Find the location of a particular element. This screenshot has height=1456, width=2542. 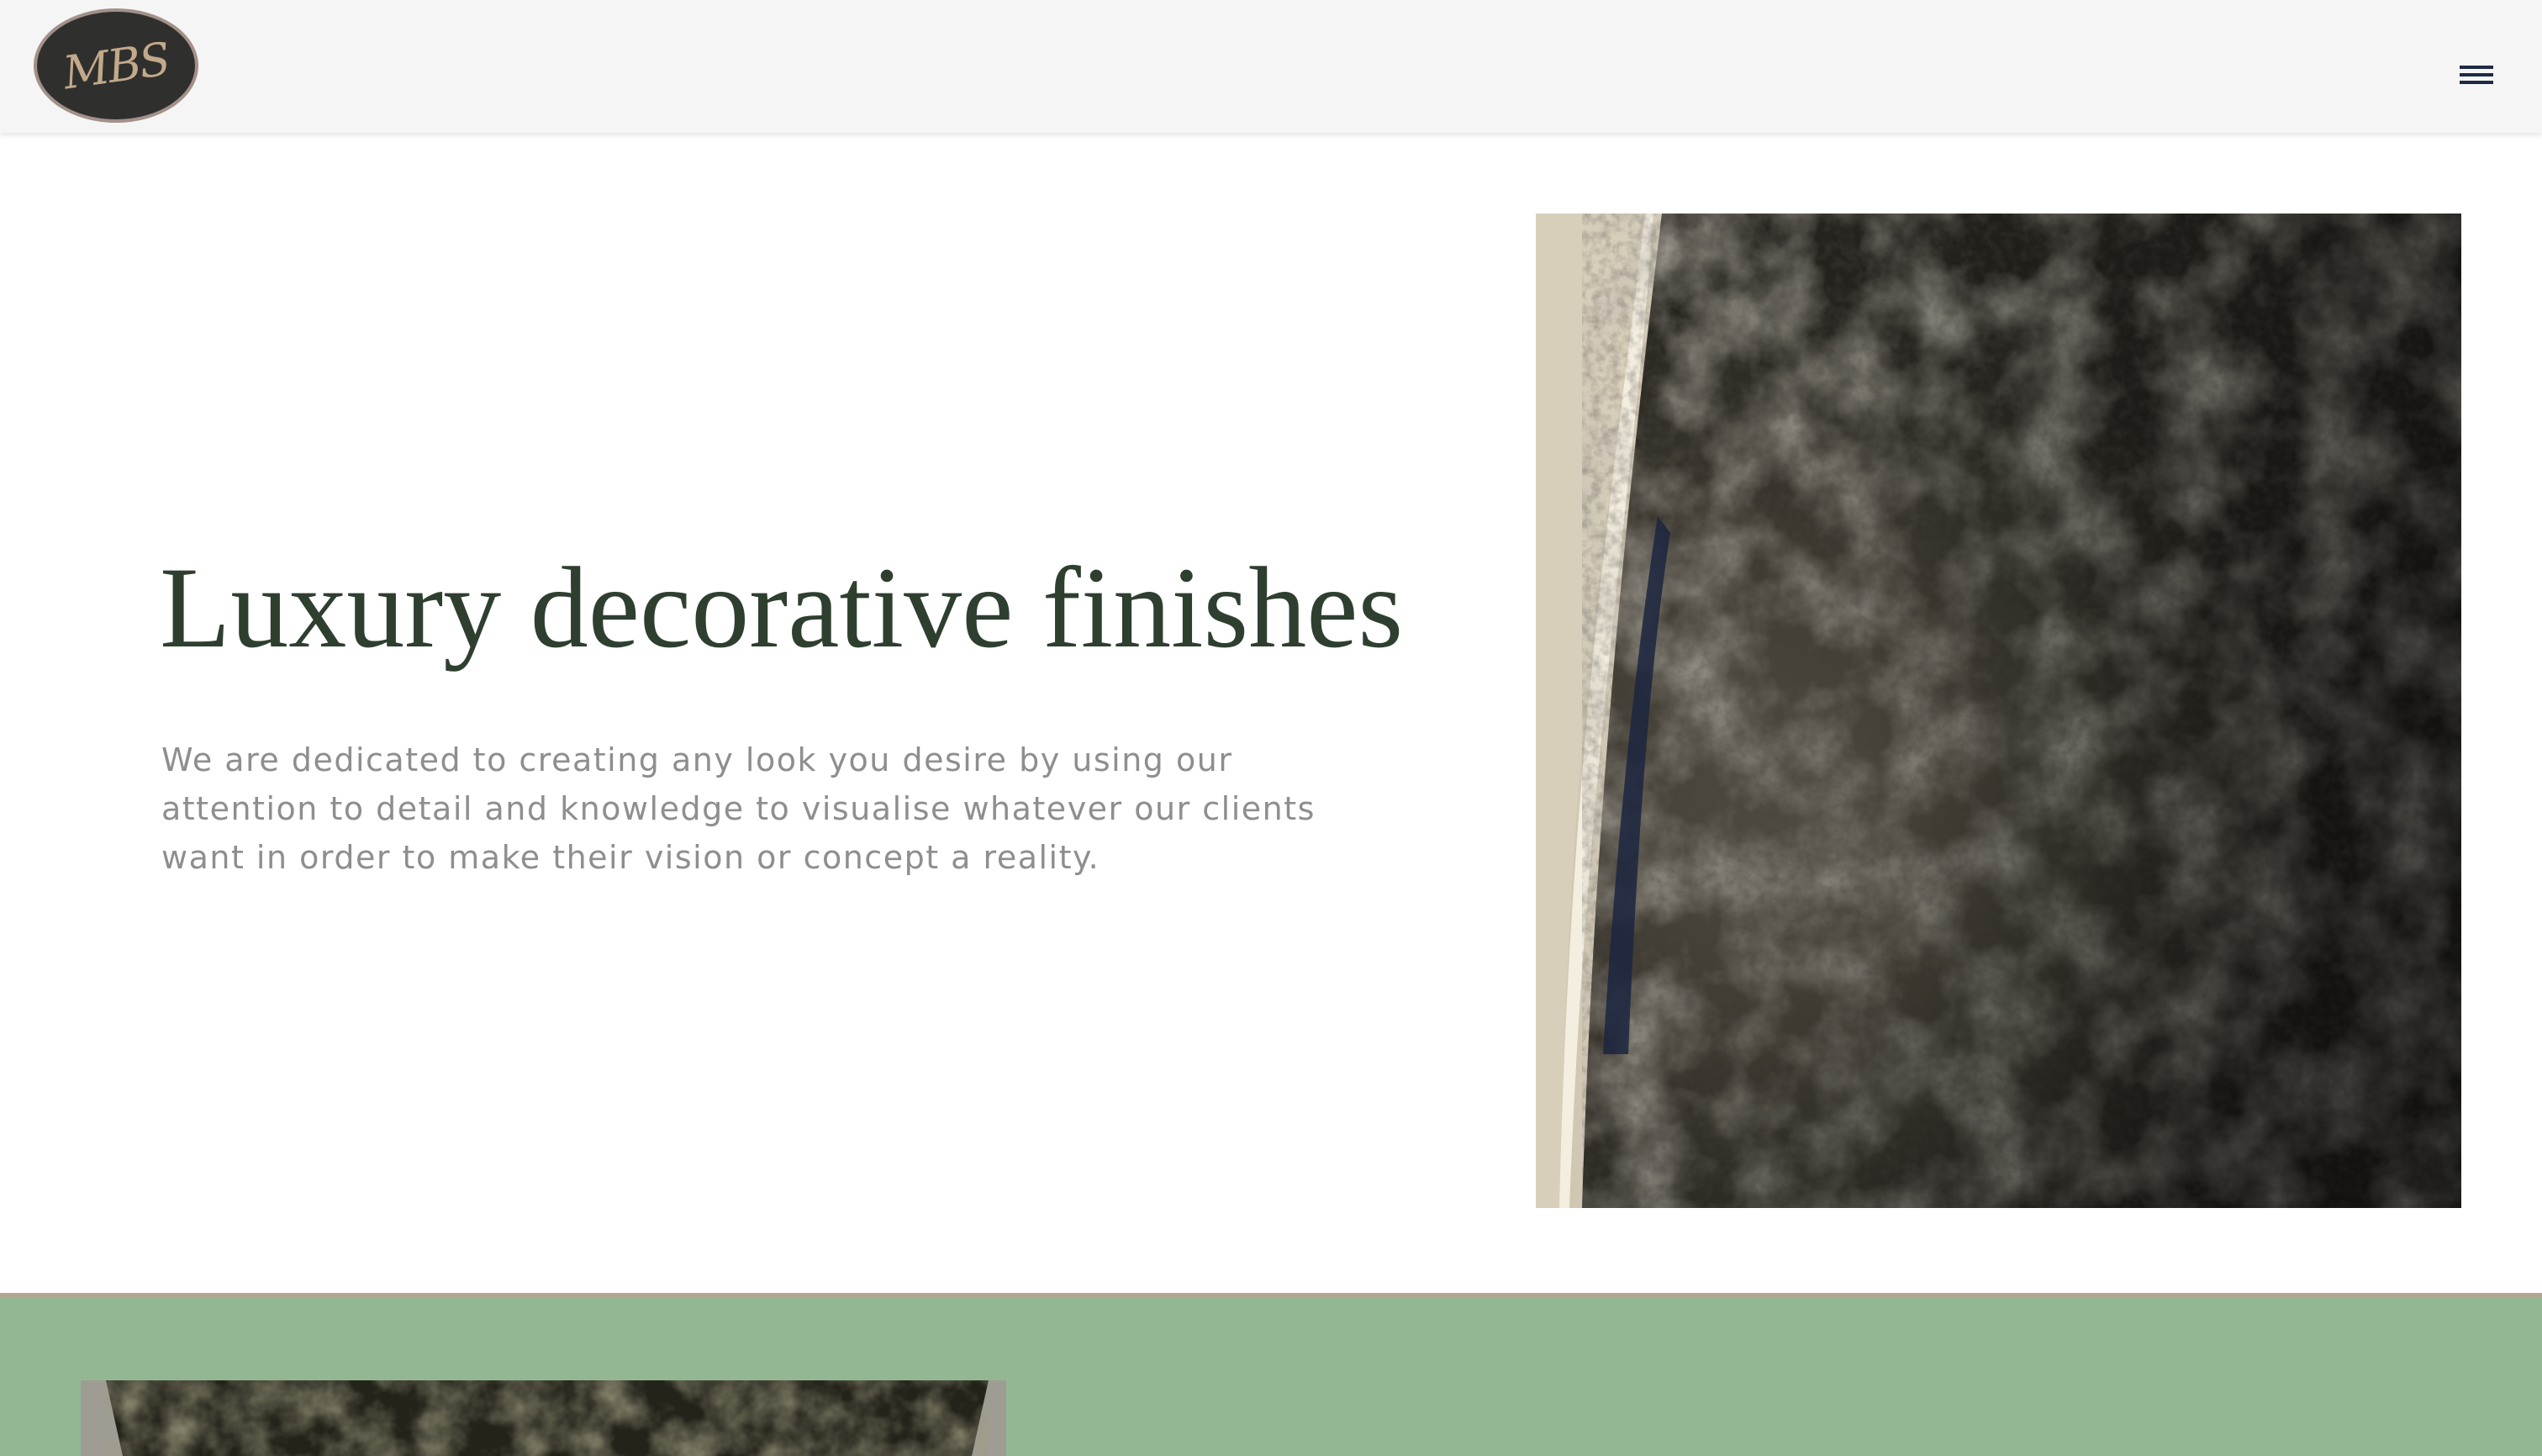

site-header: MBS is located at coordinates (1271, 66).